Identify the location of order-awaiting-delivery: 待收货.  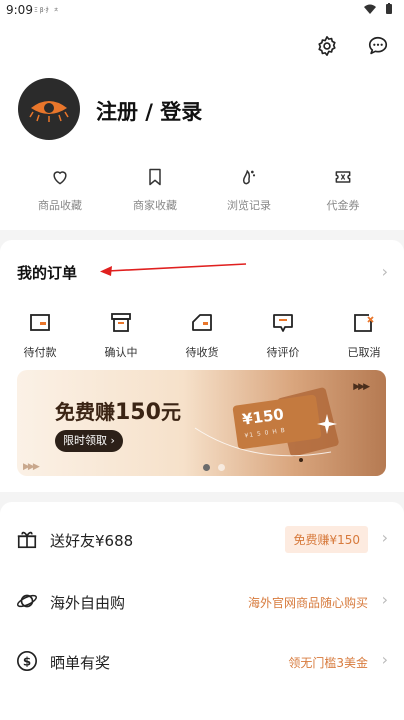
(202, 336).